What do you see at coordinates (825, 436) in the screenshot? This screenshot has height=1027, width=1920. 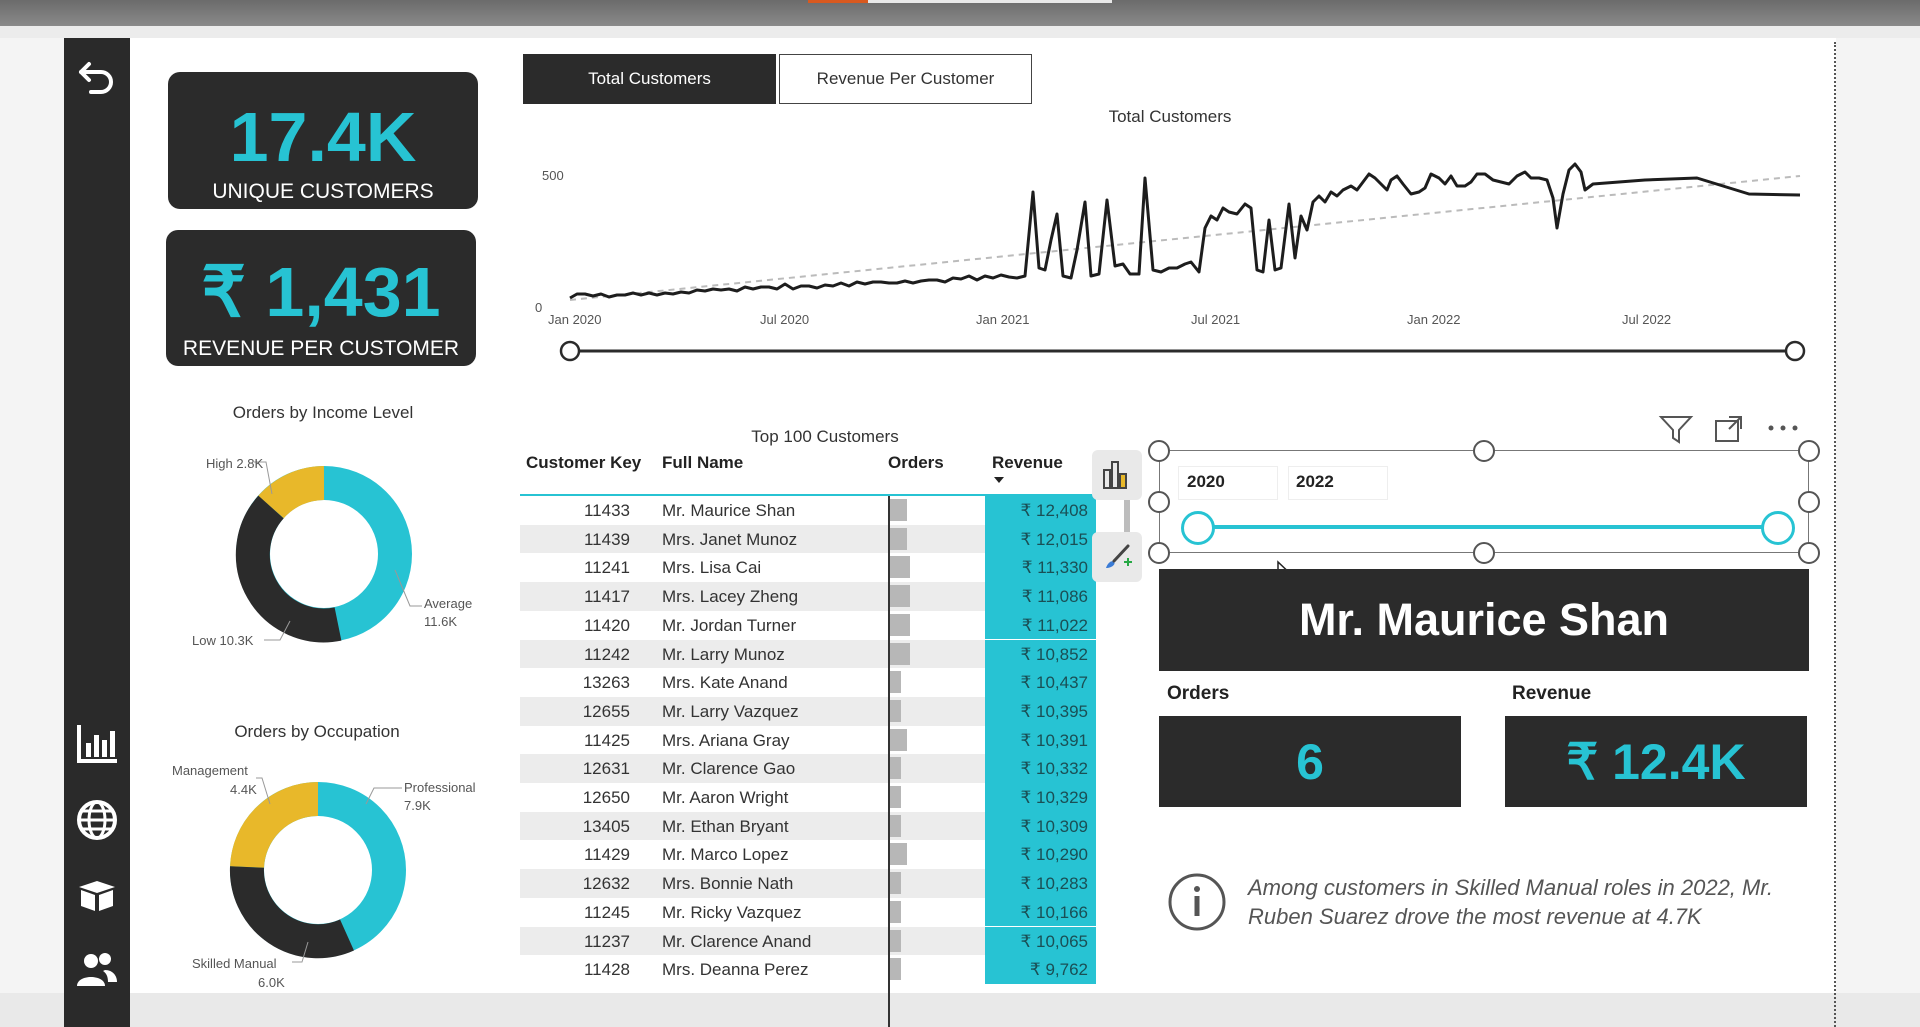 I see `table-title: Top 100 Customers` at bounding box center [825, 436].